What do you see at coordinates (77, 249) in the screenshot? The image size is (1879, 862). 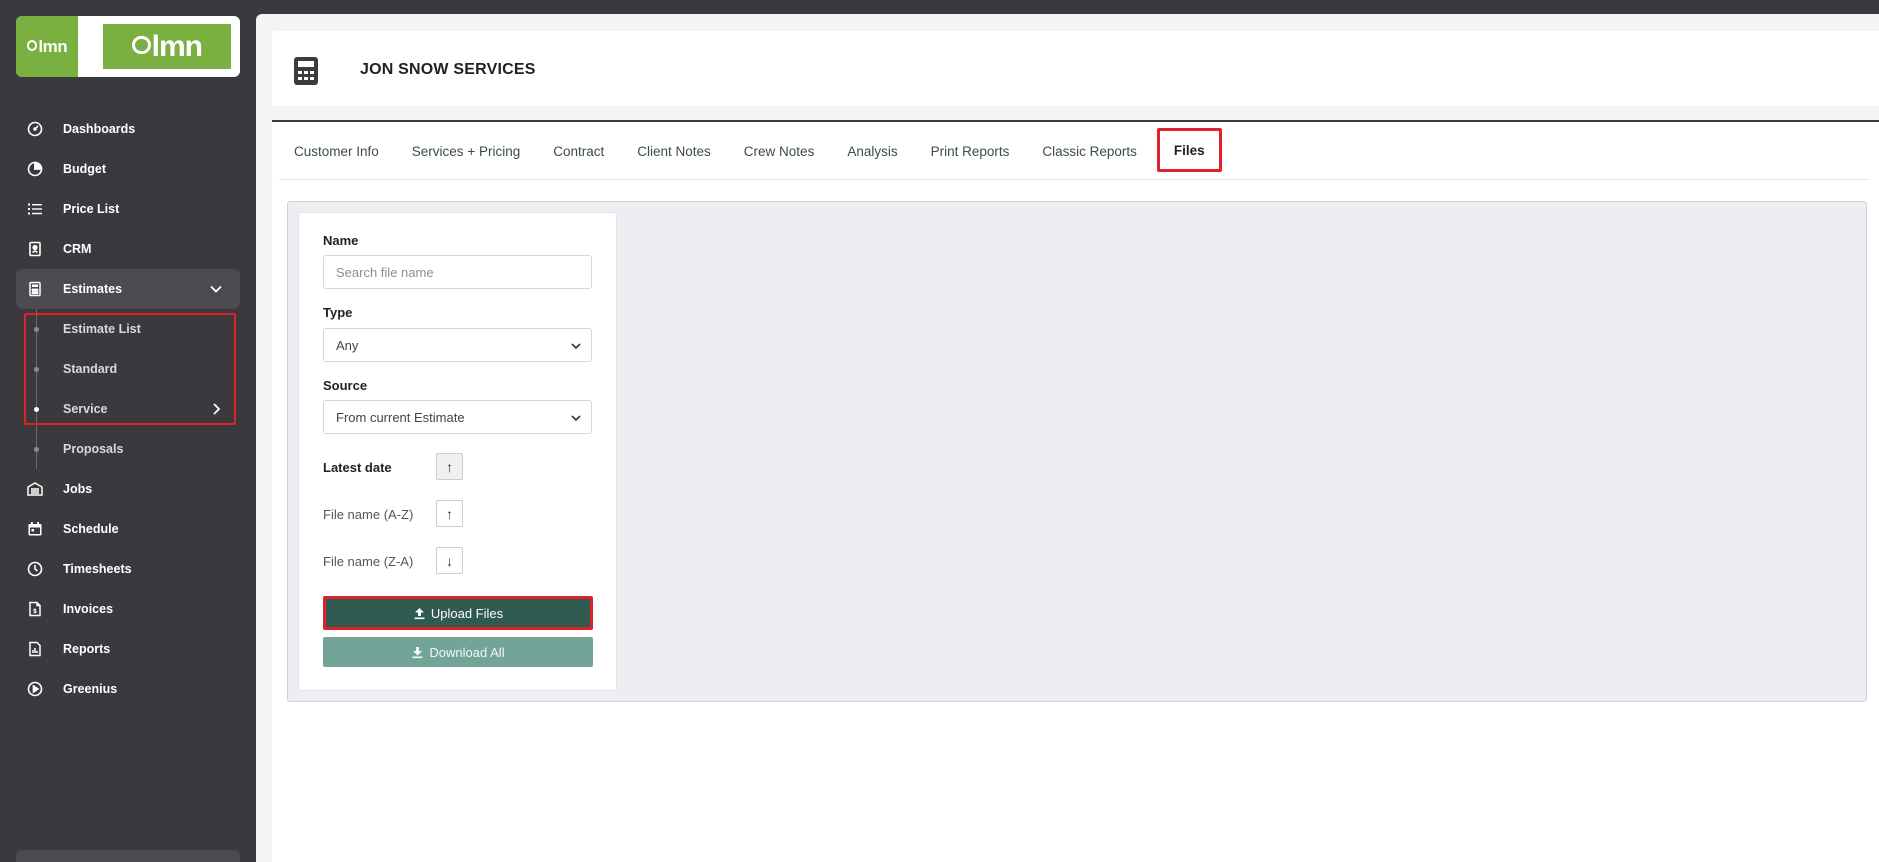 I see `sidebar-item-label: CRM` at bounding box center [77, 249].